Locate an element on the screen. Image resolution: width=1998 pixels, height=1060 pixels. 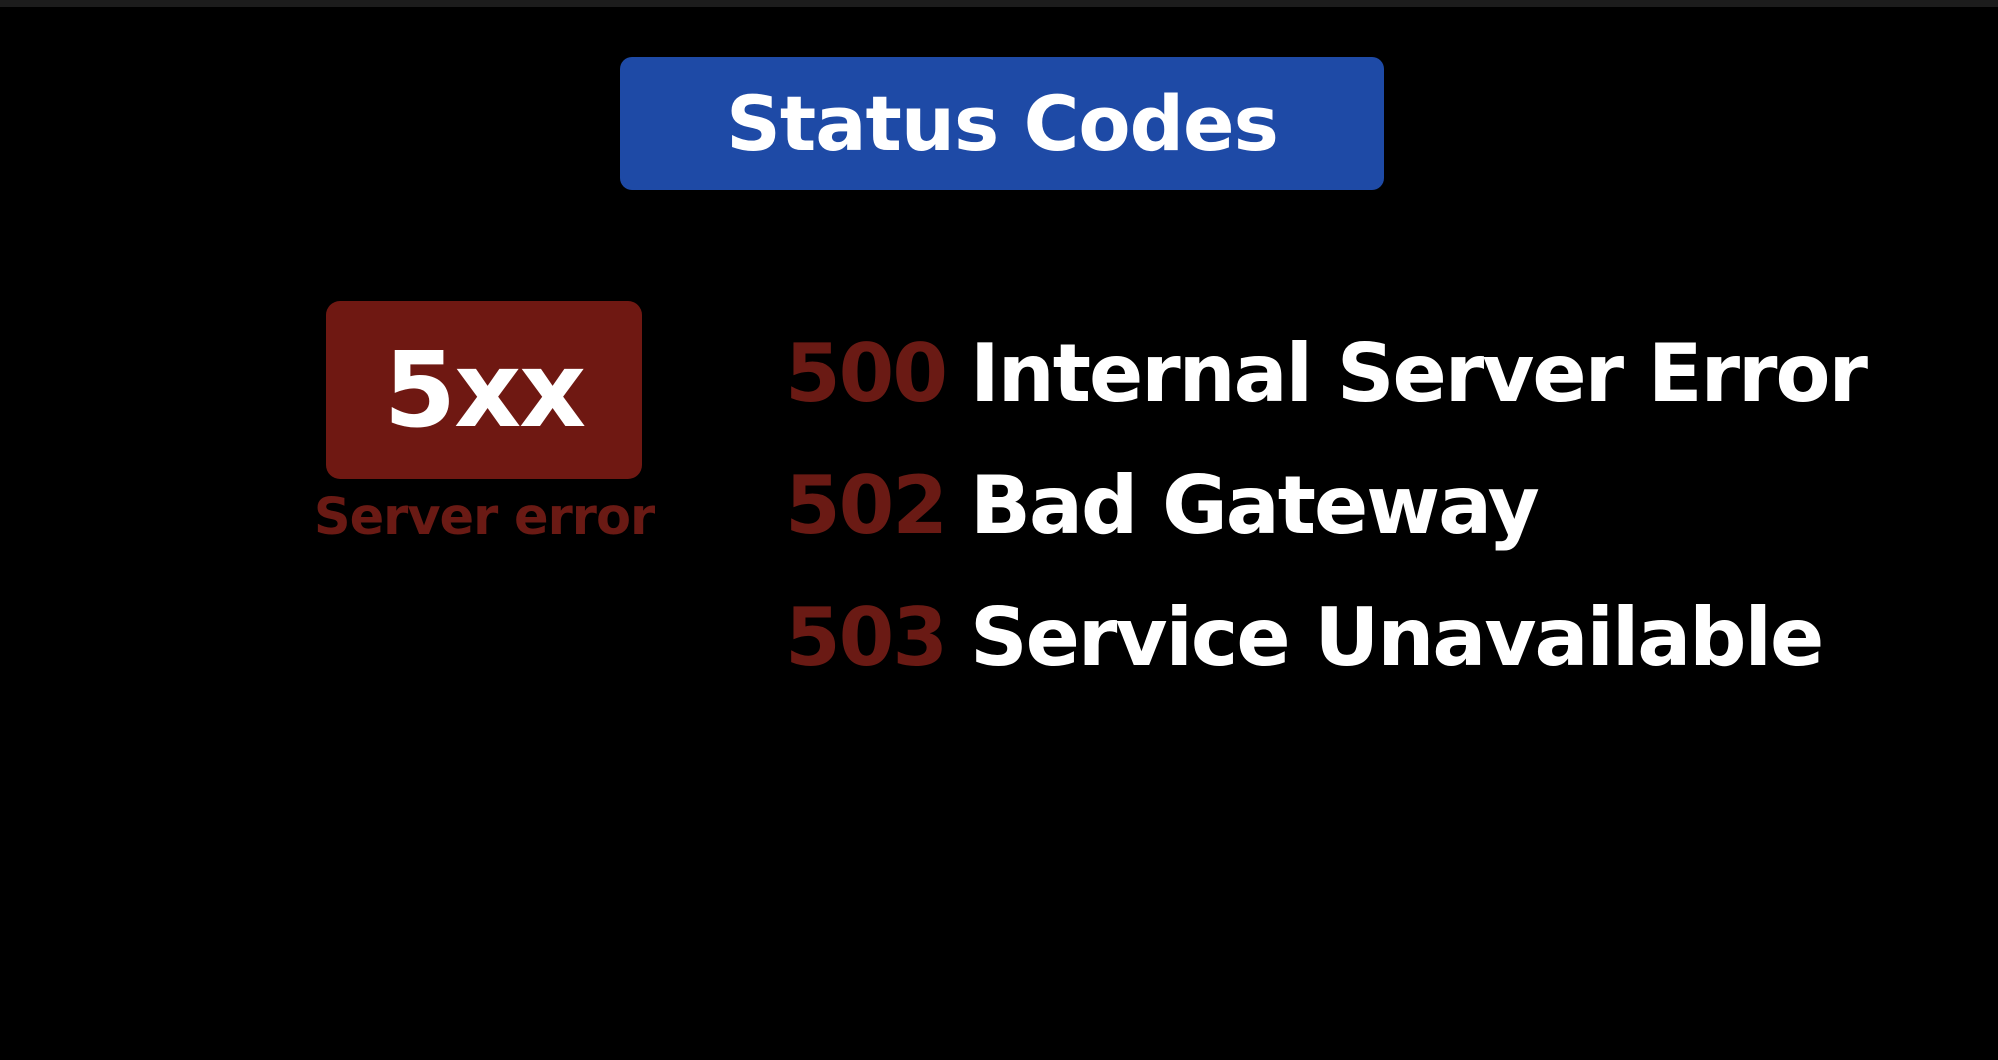
status-code-row: 503 Service Unavailable is located at coordinates (1360, 638).